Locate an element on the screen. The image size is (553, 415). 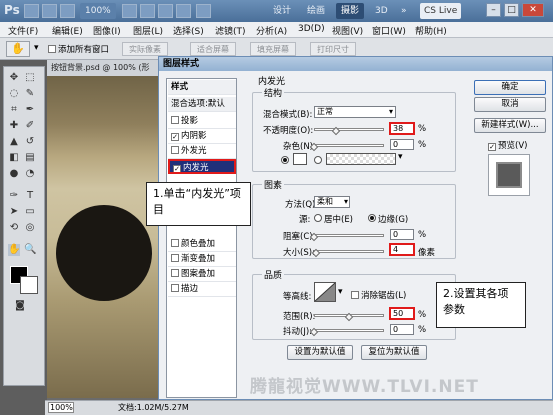
anti-alias-checkbox: 消除锯齿(L) is located at coordinates (378, 295).